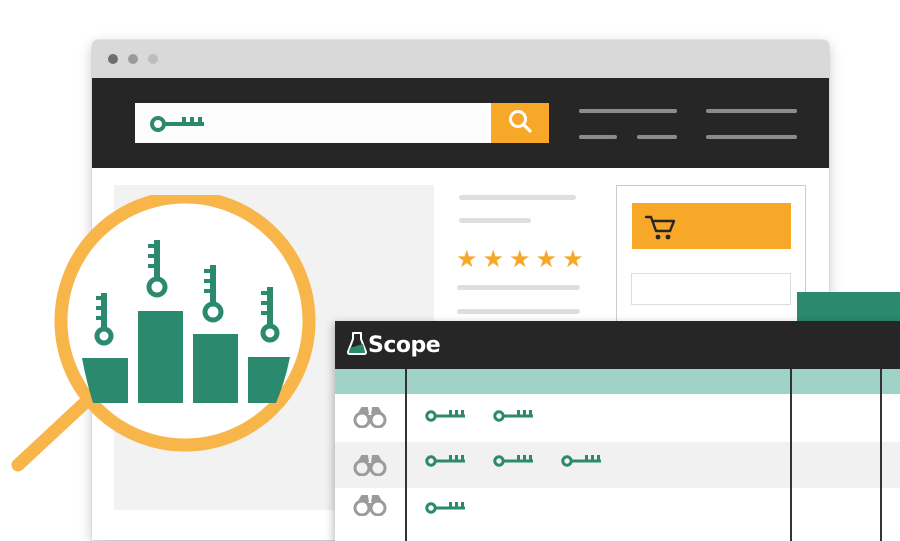  Describe the element at coordinates (711, 226) in the screenshot. I see `add-to-cart-button` at that location.